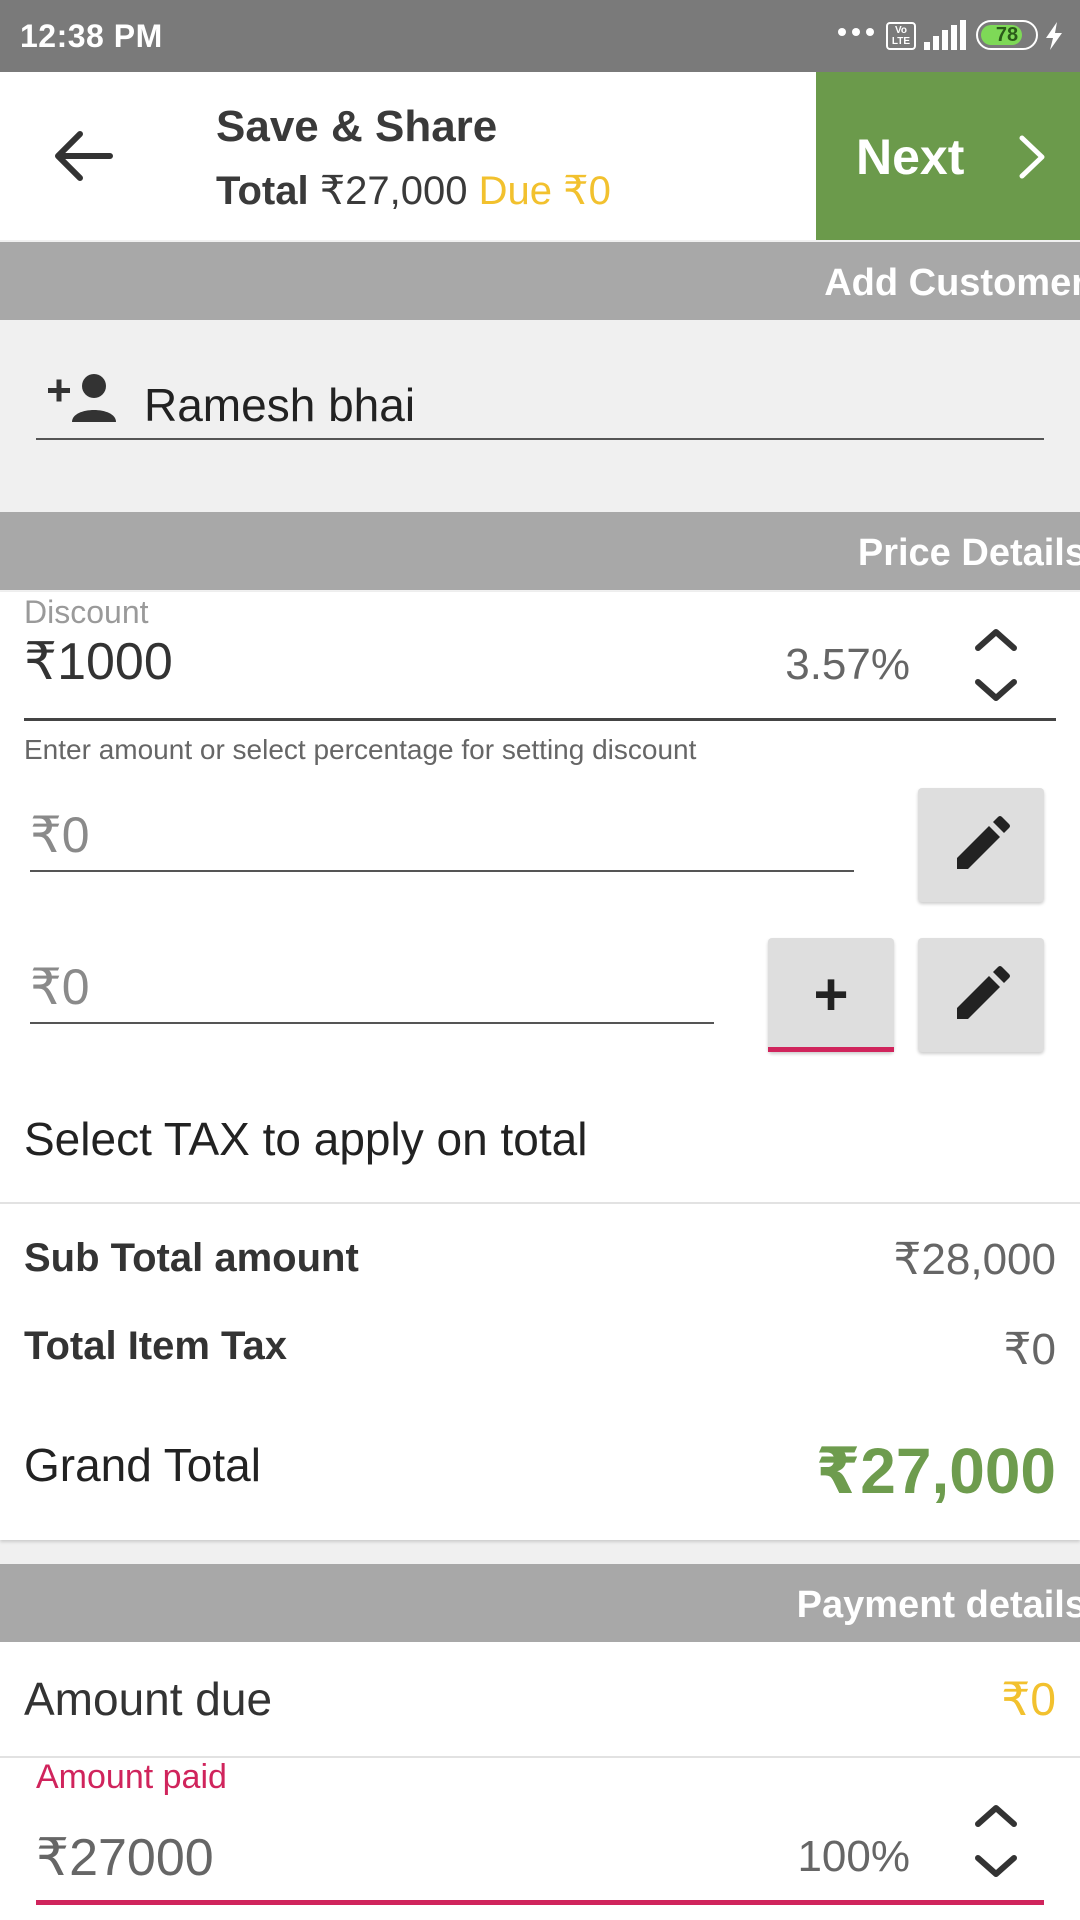 The height and width of the screenshot is (1920, 1080). Describe the element at coordinates (540, 281) in the screenshot. I see `add-customer-header: Add Customer` at that location.